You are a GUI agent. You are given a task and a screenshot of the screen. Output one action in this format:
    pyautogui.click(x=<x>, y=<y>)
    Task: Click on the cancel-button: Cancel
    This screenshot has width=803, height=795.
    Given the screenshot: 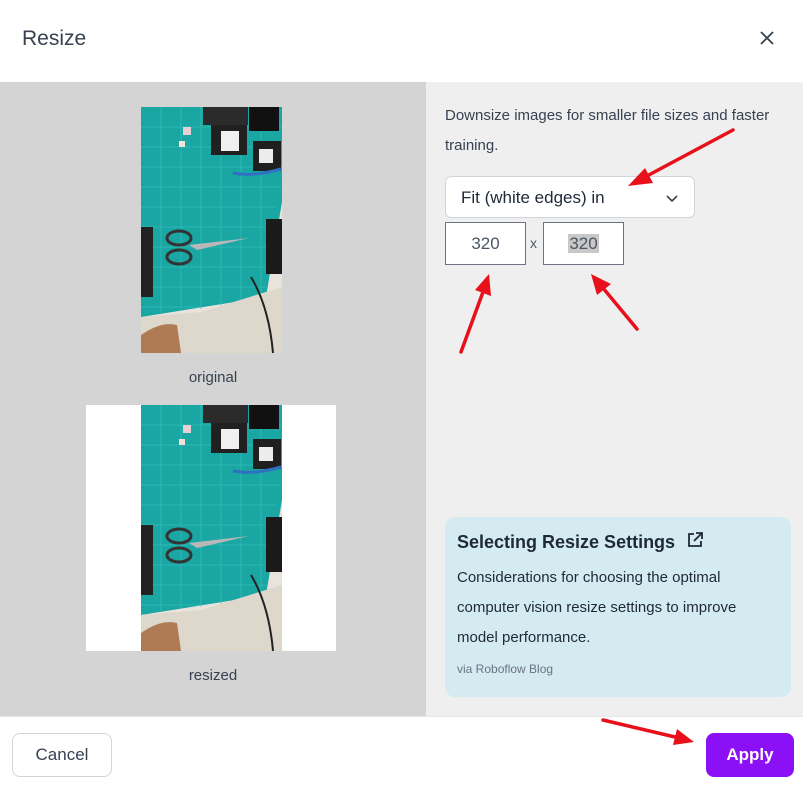 What is the action you would take?
    pyautogui.click(x=62, y=755)
    